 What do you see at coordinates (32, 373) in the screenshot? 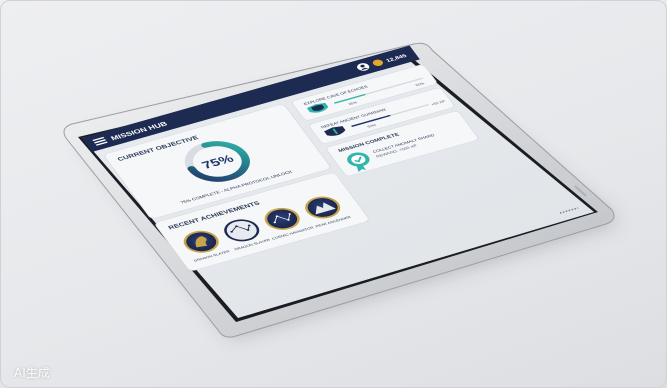
I see `ai-generated-watermark: AI生成` at bounding box center [32, 373].